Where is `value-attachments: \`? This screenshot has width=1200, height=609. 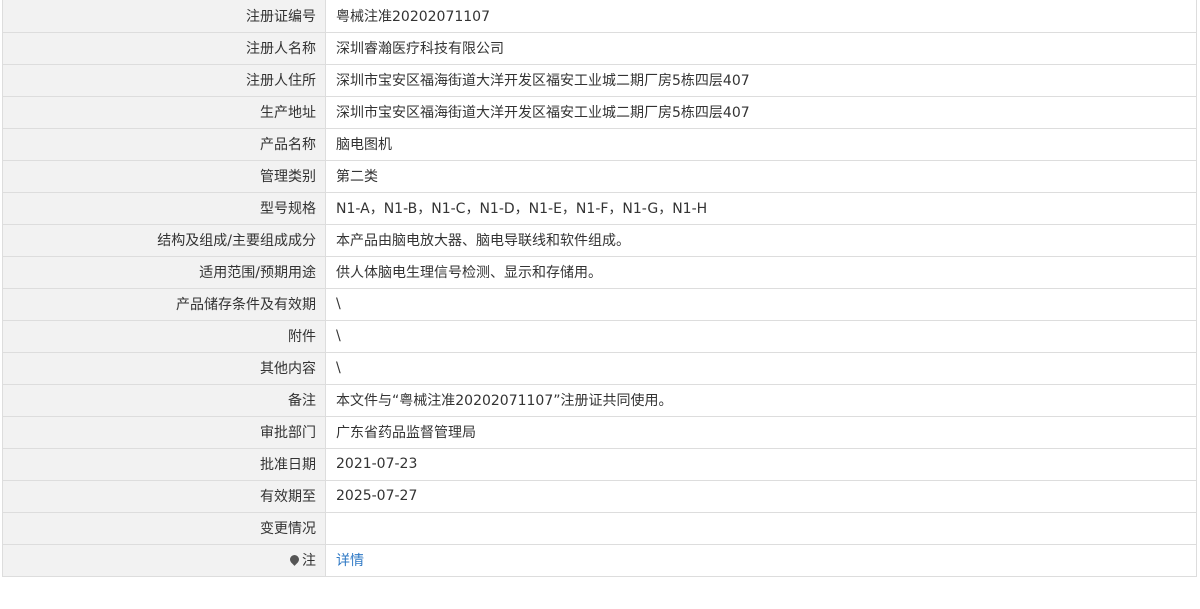 value-attachments: \ is located at coordinates (761, 336).